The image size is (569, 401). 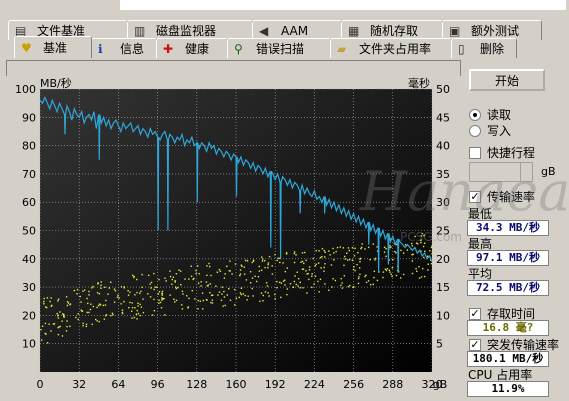 What do you see at coordinates (508, 258) in the screenshot?
I see `max-value: 97.1 MB/秒` at bounding box center [508, 258].